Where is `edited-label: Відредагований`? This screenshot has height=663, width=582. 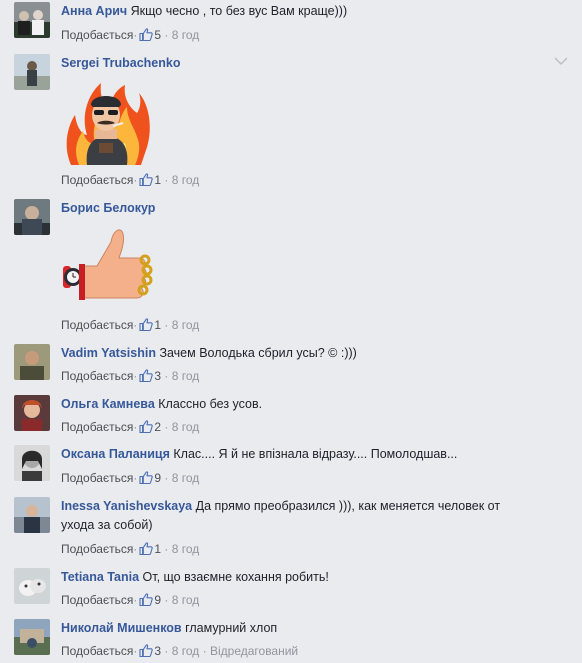
edited-label: Відредагований is located at coordinates (254, 651).